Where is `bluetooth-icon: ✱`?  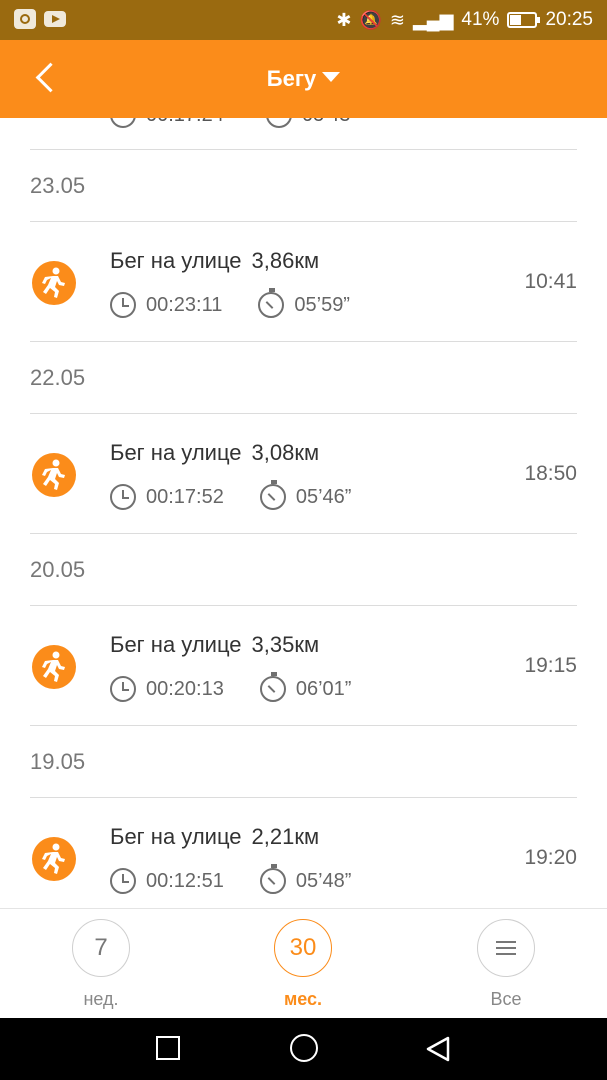
bluetooth-icon: ✱ is located at coordinates (344, 20).